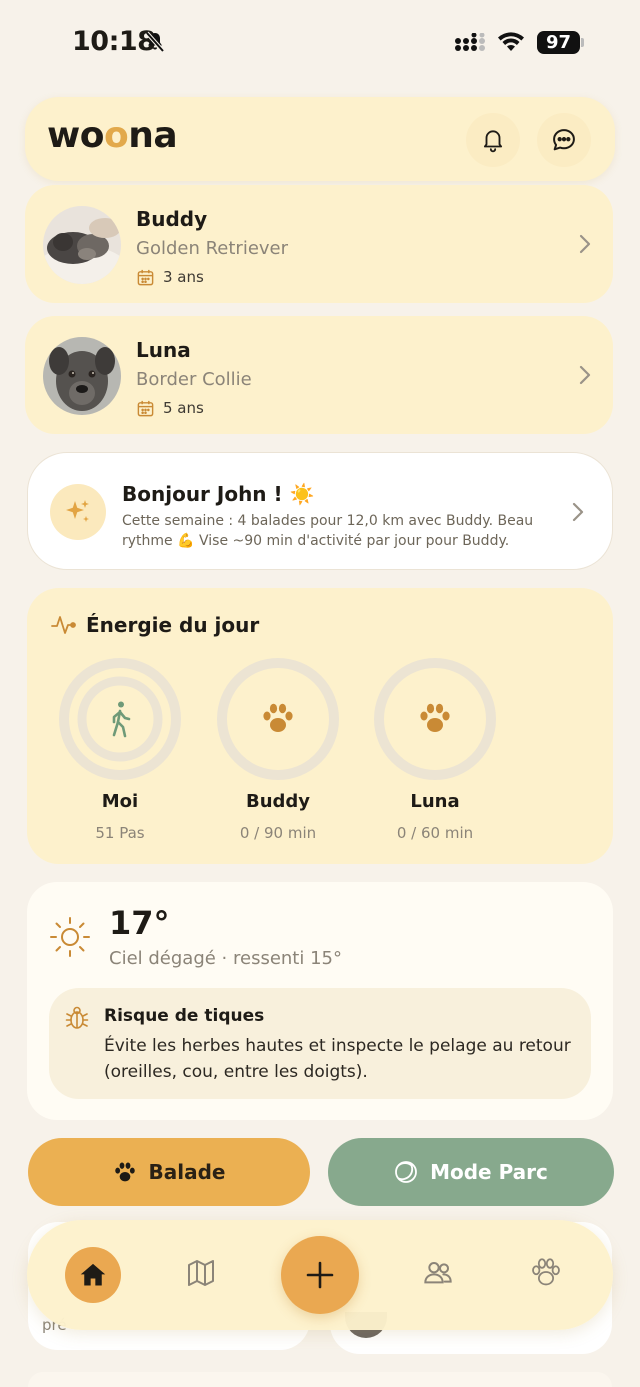 The image size is (640, 1387). Describe the element at coordinates (173, 625) in the screenshot. I see `energy-title: Énergie du jour` at that location.